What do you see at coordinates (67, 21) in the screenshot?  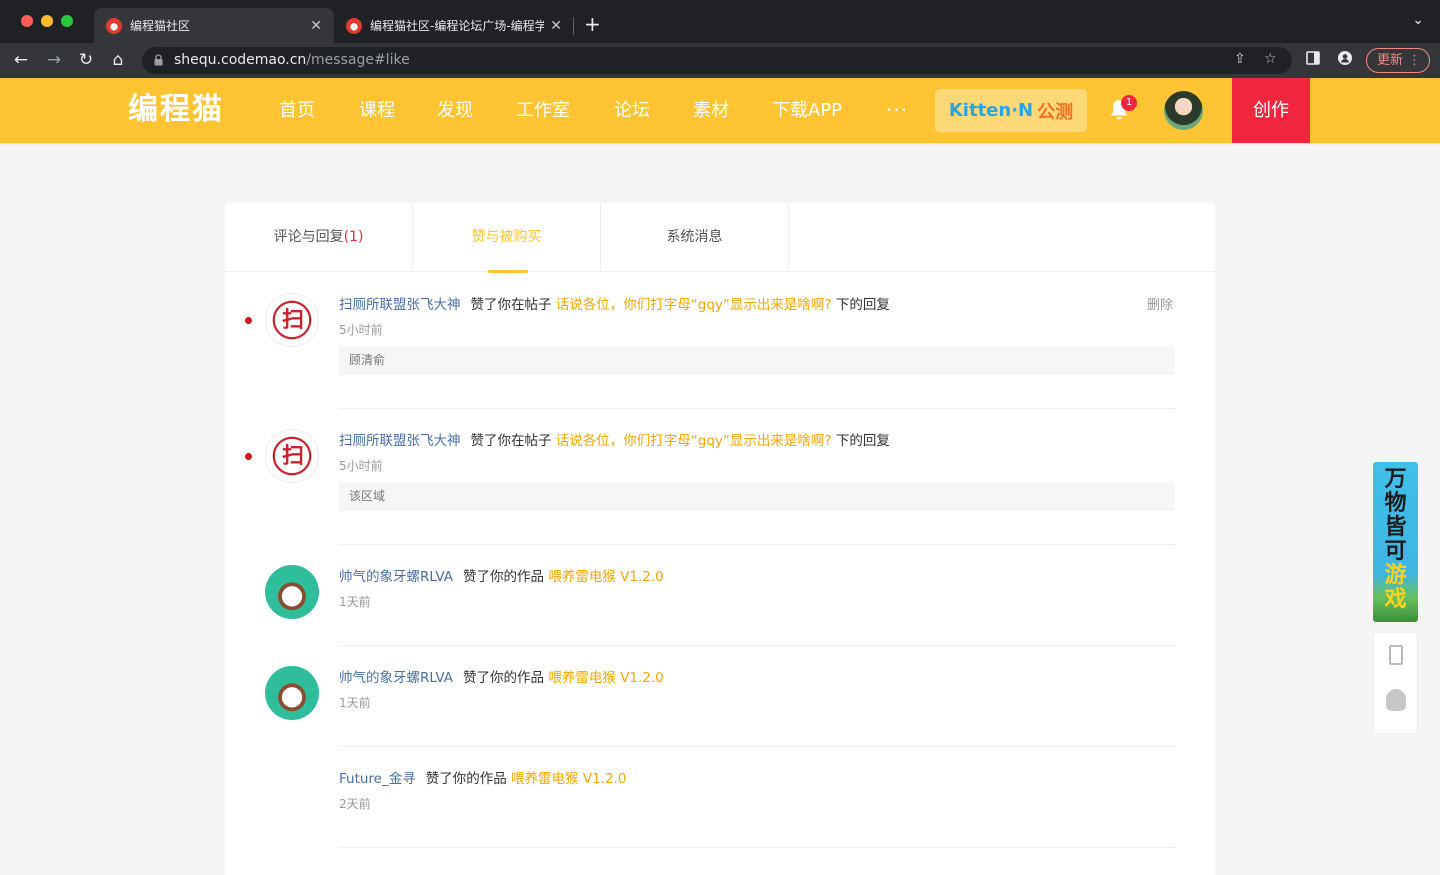 I see `maximize-window-button` at bounding box center [67, 21].